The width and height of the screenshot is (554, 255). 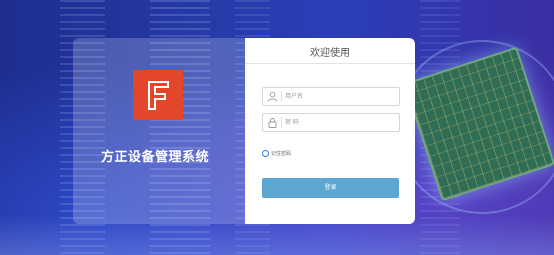 I want to click on password-input, so click(x=340, y=122).